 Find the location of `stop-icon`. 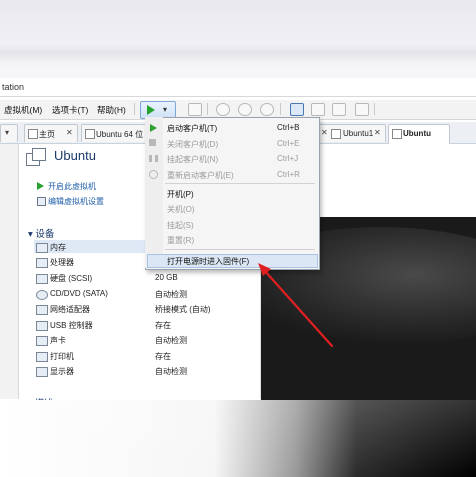

stop-icon is located at coordinates (152, 142).